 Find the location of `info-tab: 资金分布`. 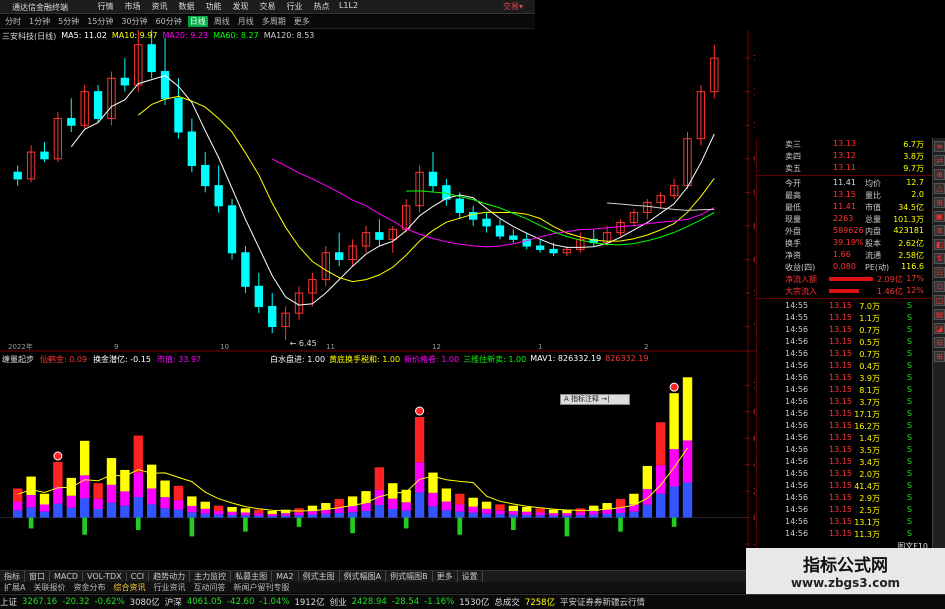

info-tab: 资金分布 is located at coordinates (89, 587).